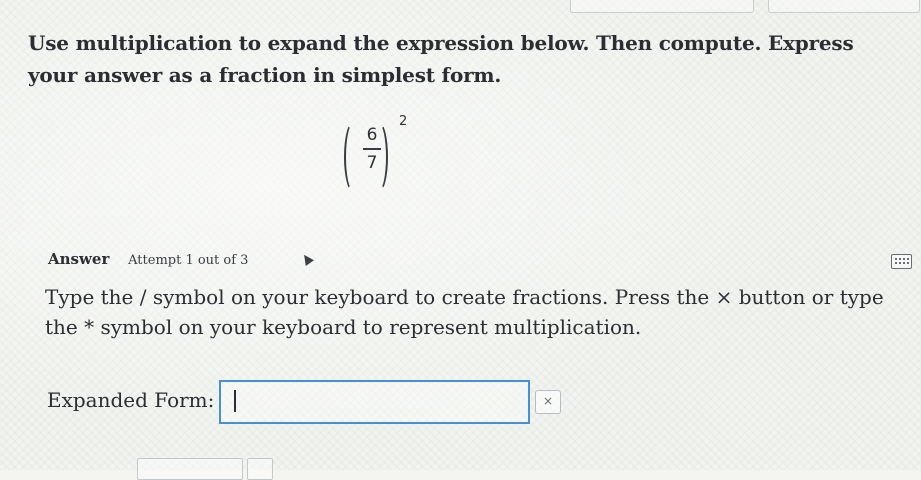 The image size is (921, 480). What do you see at coordinates (844, 6) in the screenshot?
I see `top-button-right` at bounding box center [844, 6].